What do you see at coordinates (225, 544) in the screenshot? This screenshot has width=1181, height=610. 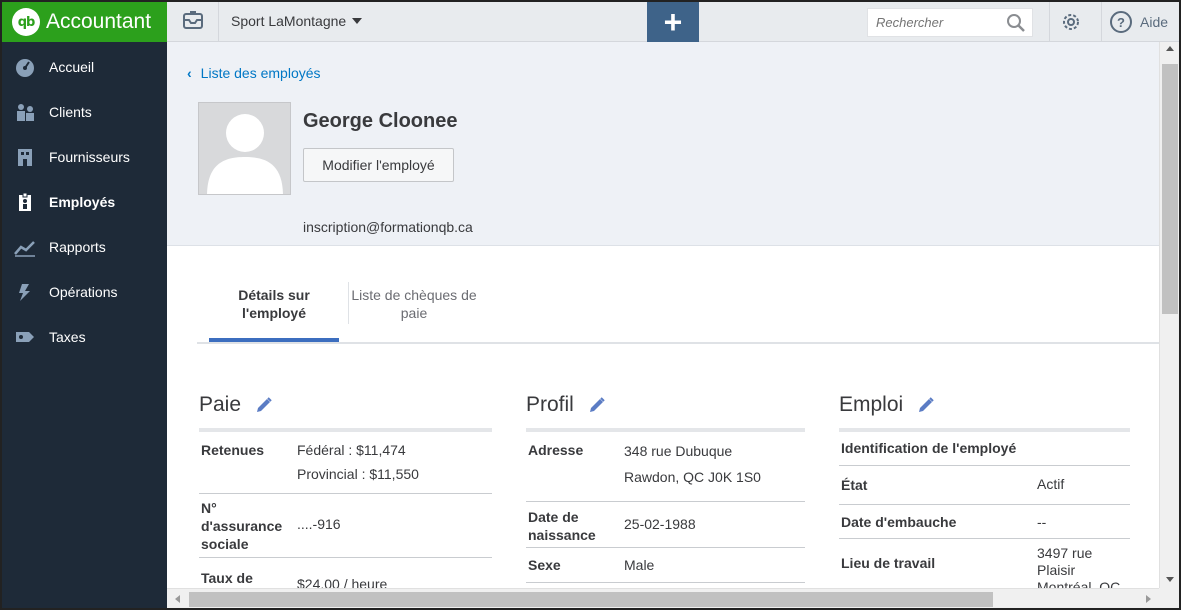 I see `row-label: sociale` at bounding box center [225, 544].